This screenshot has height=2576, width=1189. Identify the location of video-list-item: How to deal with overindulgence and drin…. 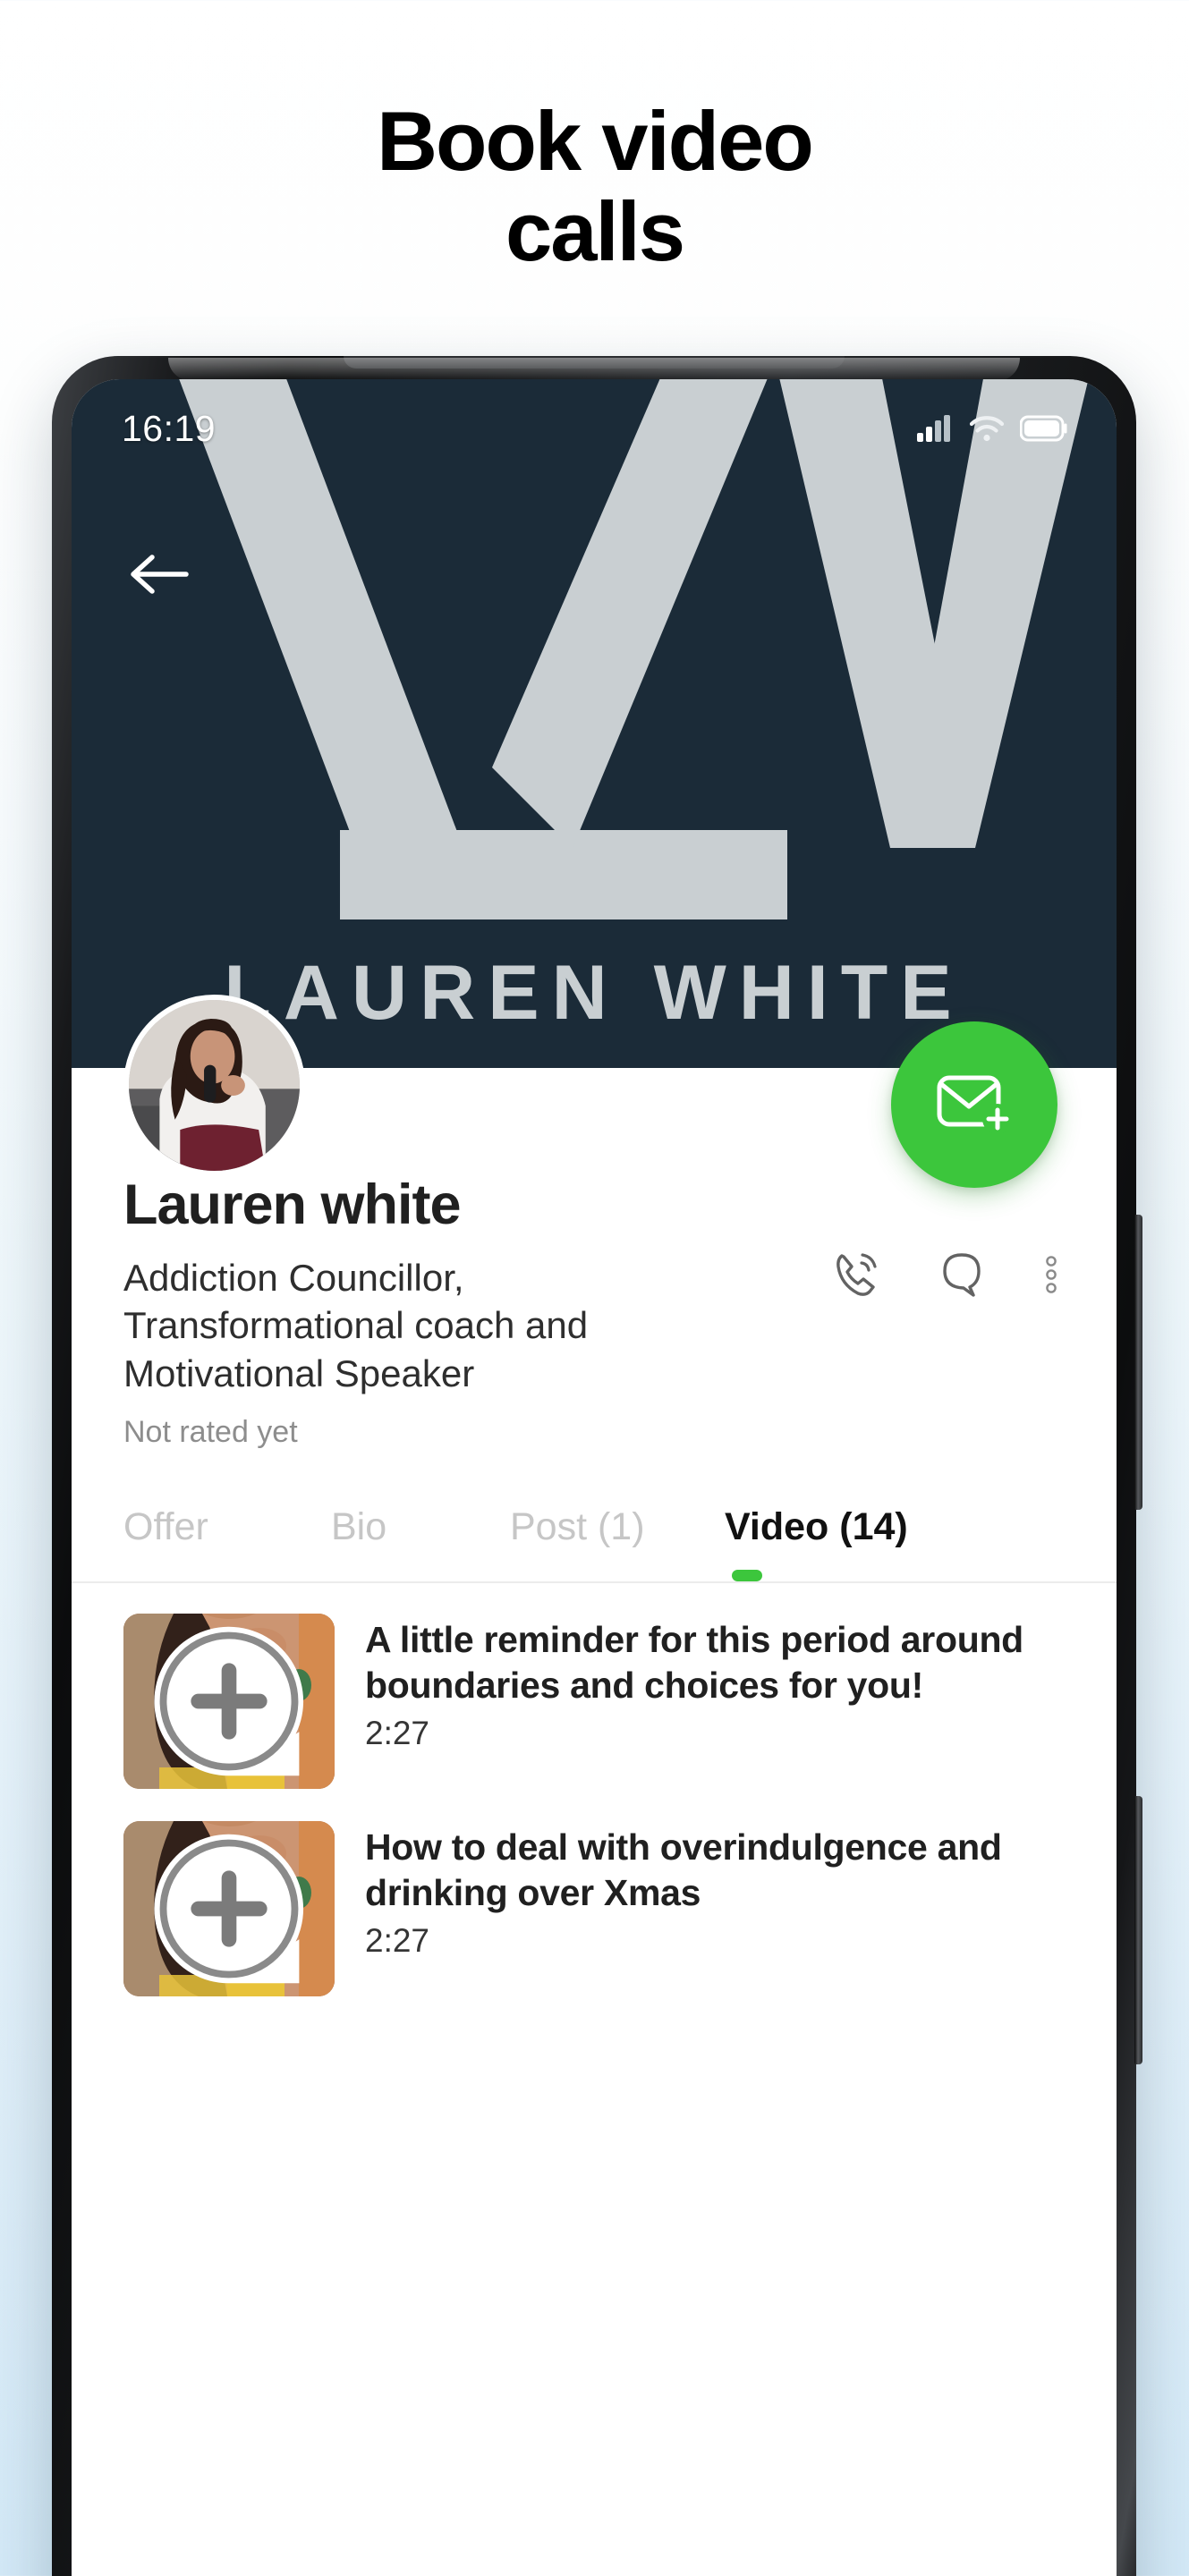
(595, 1925).